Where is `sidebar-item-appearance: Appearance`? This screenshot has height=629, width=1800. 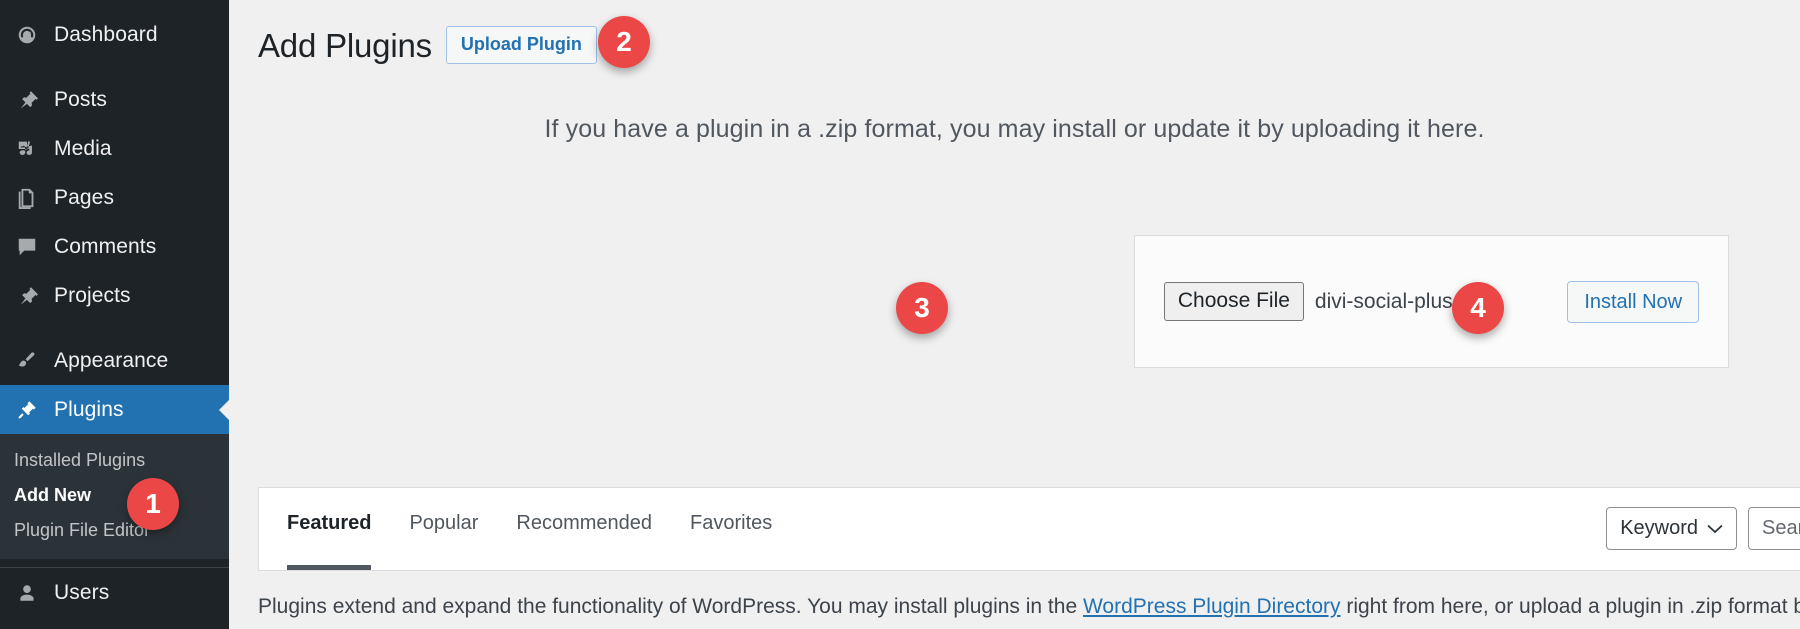 sidebar-item-appearance: Appearance is located at coordinates (114, 360).